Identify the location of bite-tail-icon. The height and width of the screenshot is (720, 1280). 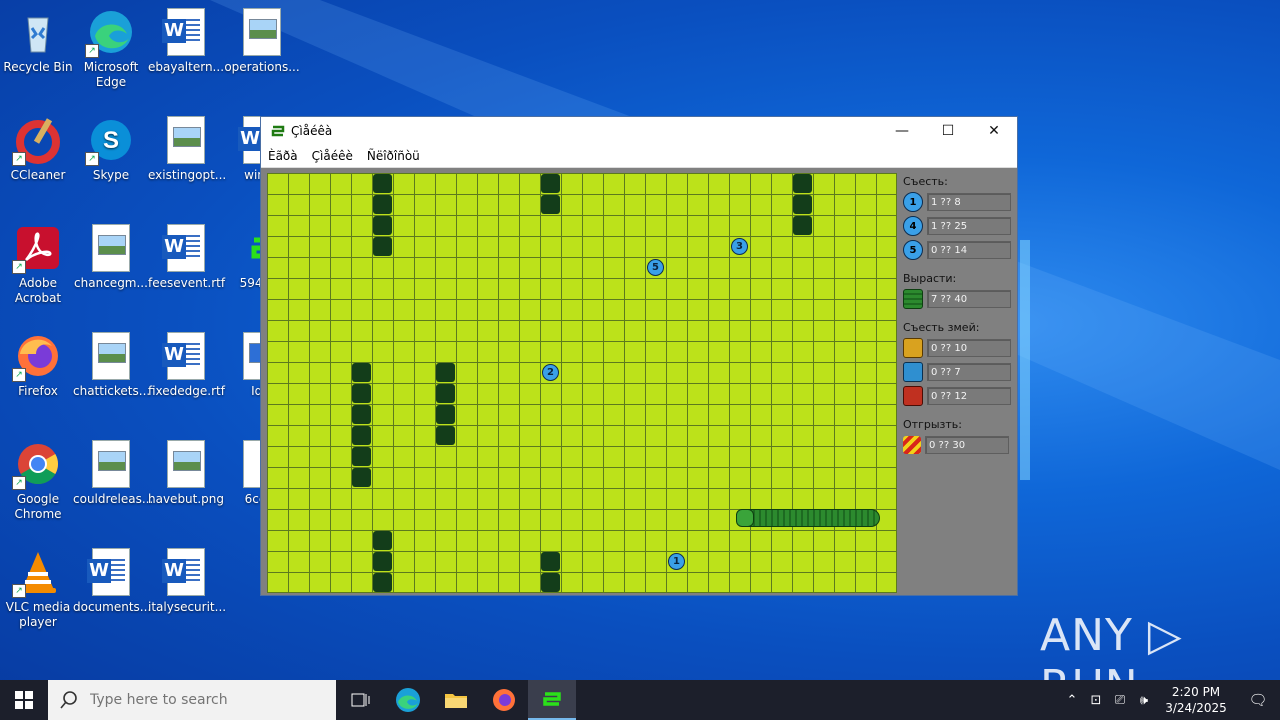
(912, 445).